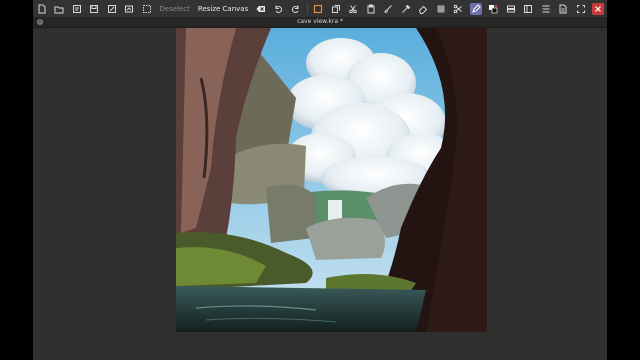  Describe the element at coordinates (174, 9) in the screenshot. I see `deselect-button: Deselect` at that location.